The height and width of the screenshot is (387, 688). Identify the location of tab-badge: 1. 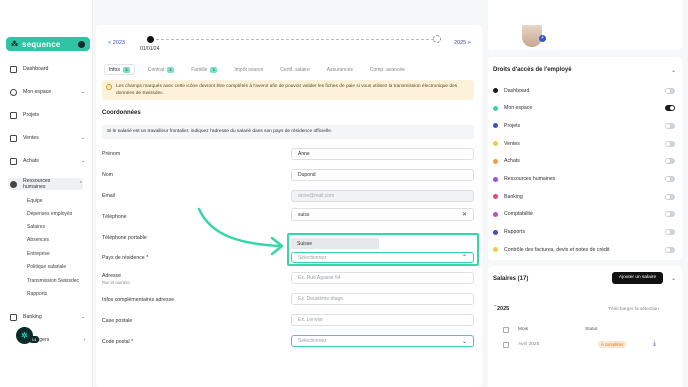
(171, 69).